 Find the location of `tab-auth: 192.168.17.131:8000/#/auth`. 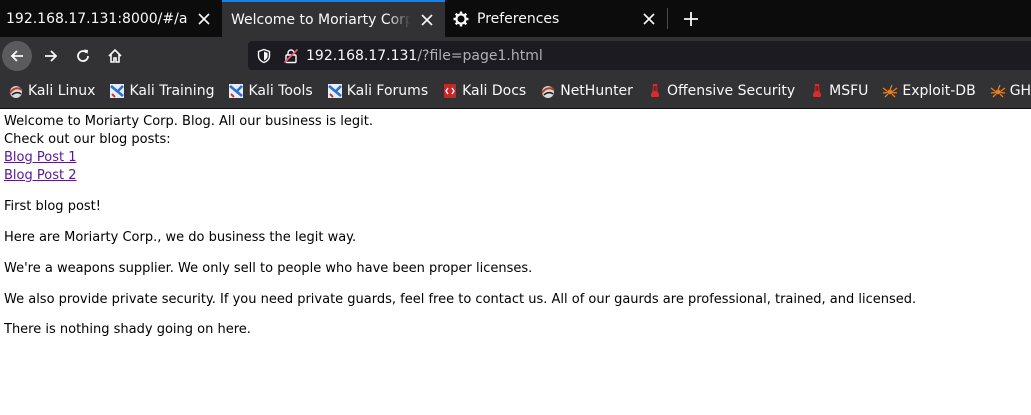

tab-auth: 192.168.17.131:8000/#/auth is located at coordinates (111, 18).